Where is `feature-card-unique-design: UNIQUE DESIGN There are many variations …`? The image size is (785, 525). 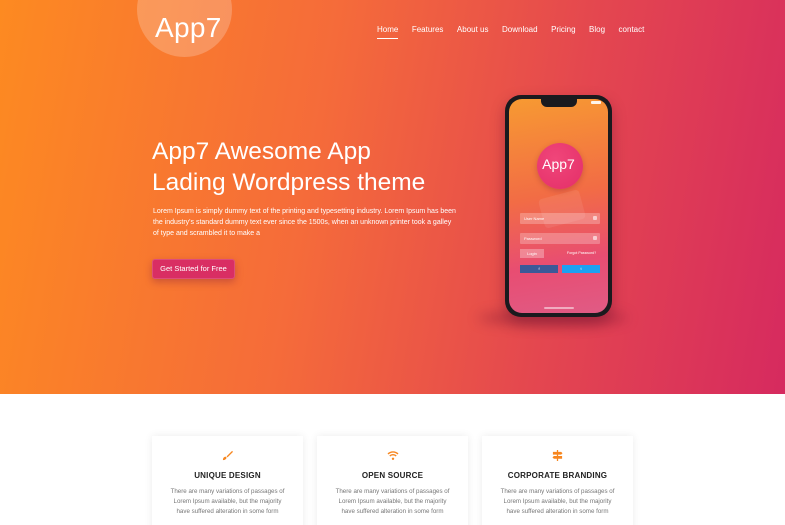
feature-card-unique-design: UNIQUE DESIGN There are many variations … is located at coordinates (227, 480).